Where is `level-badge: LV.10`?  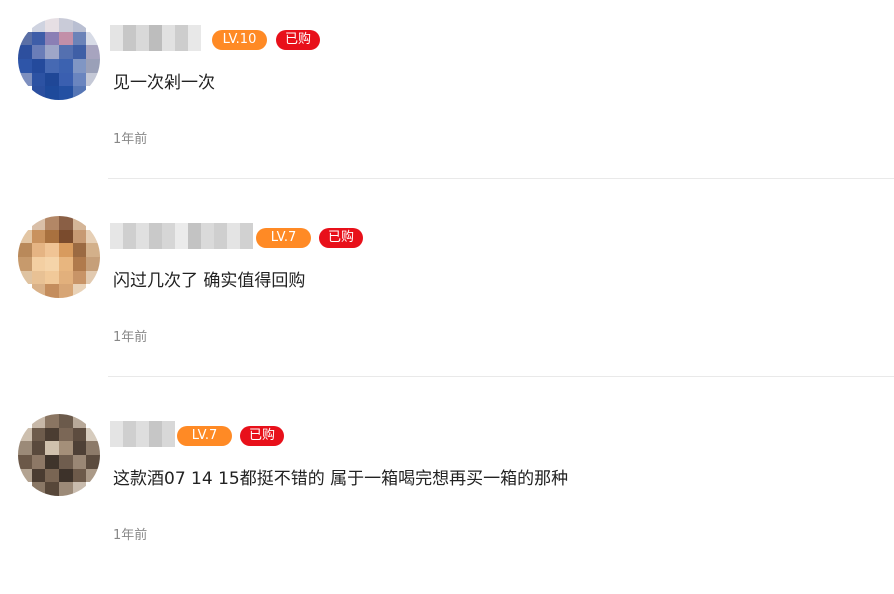 level-badge: LV.10 is located at coordinates (239, 40).